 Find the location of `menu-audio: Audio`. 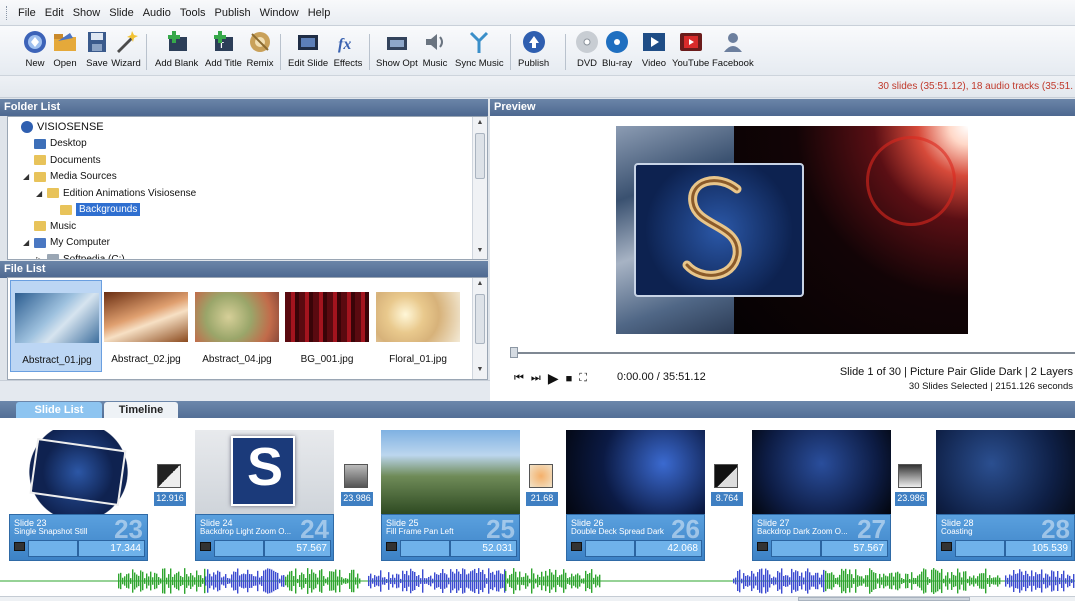

menu-audio: Audio is located at coordinates (157, 13).